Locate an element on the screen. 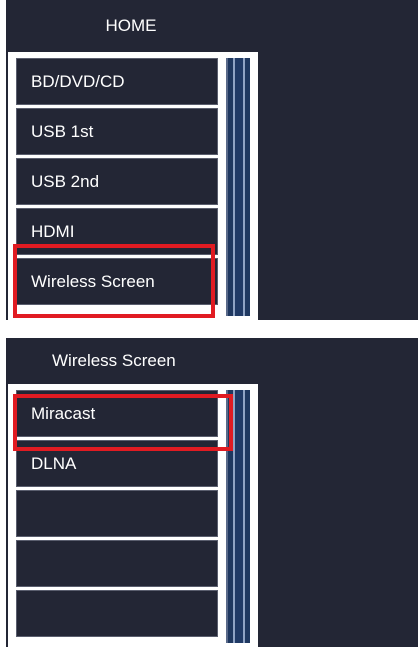 Image resolution: width=418 pixels, height=647 pixels. menu-item-miracast: Miracast is located at coordinates (117, 413).